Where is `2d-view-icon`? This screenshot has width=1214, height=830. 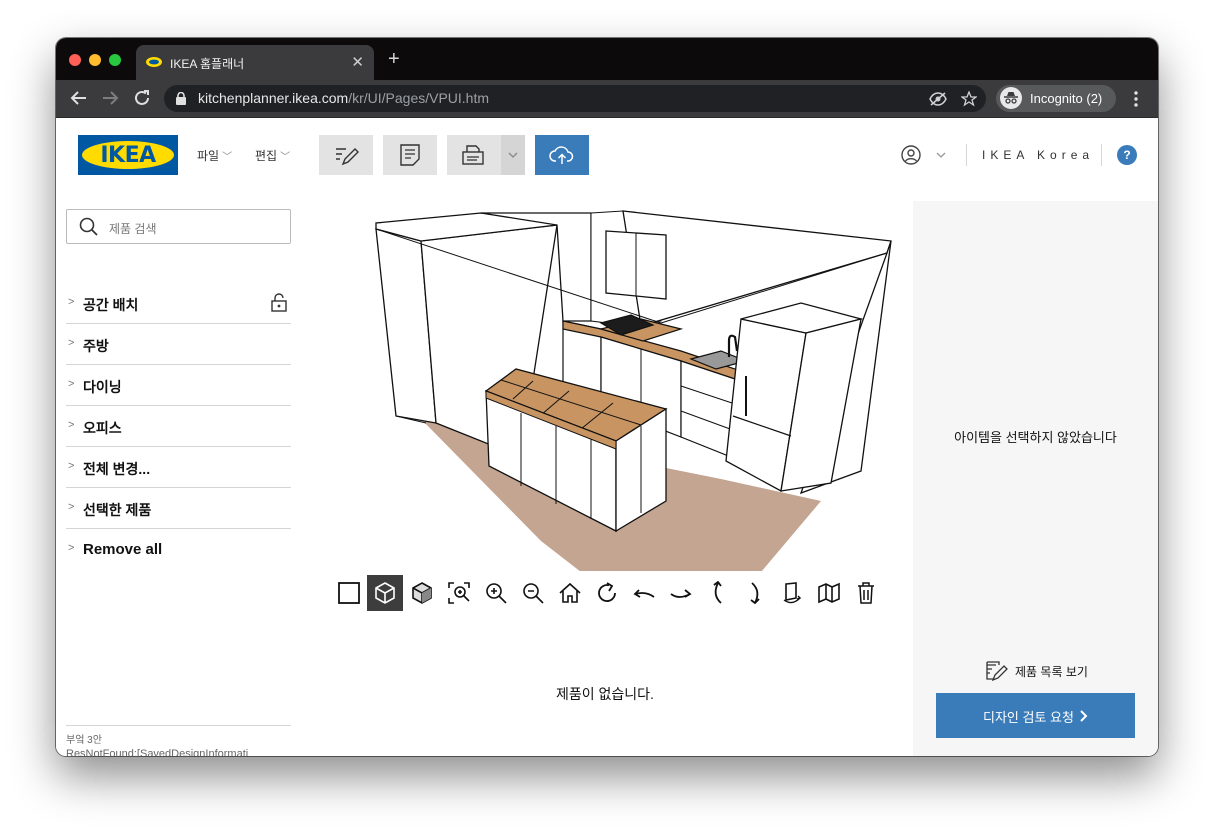
2d-view-icon is located at coordinates (349, 593).